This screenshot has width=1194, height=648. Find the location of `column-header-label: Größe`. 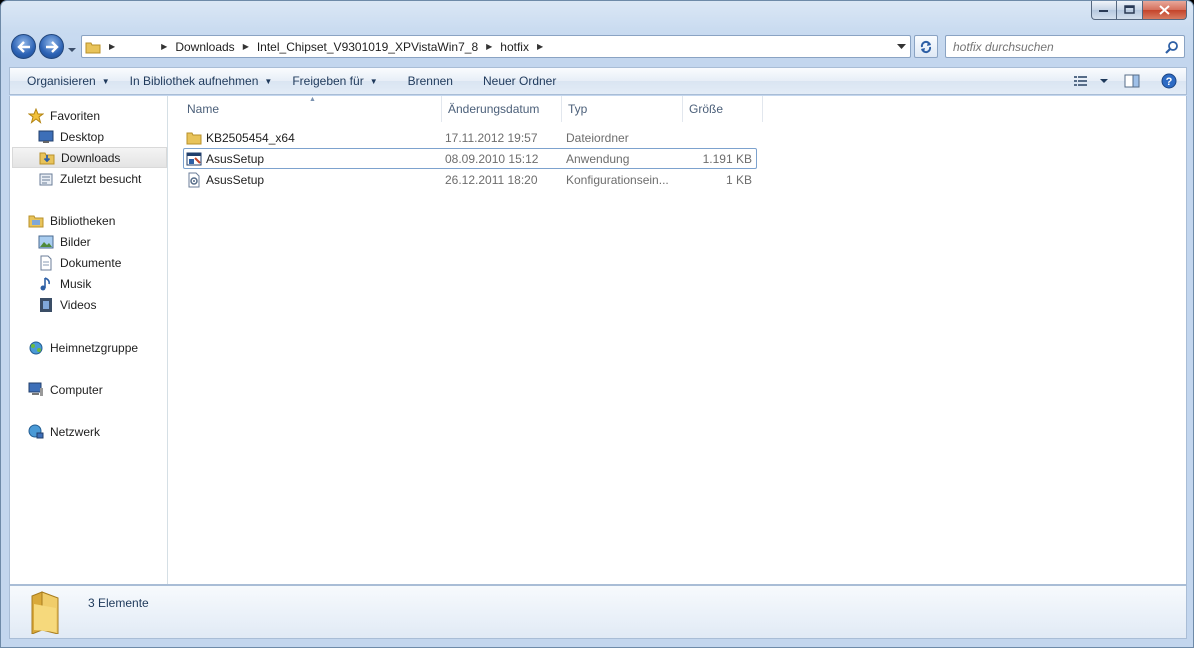

column-header-label: Größe is located at coordinates (706, 109).